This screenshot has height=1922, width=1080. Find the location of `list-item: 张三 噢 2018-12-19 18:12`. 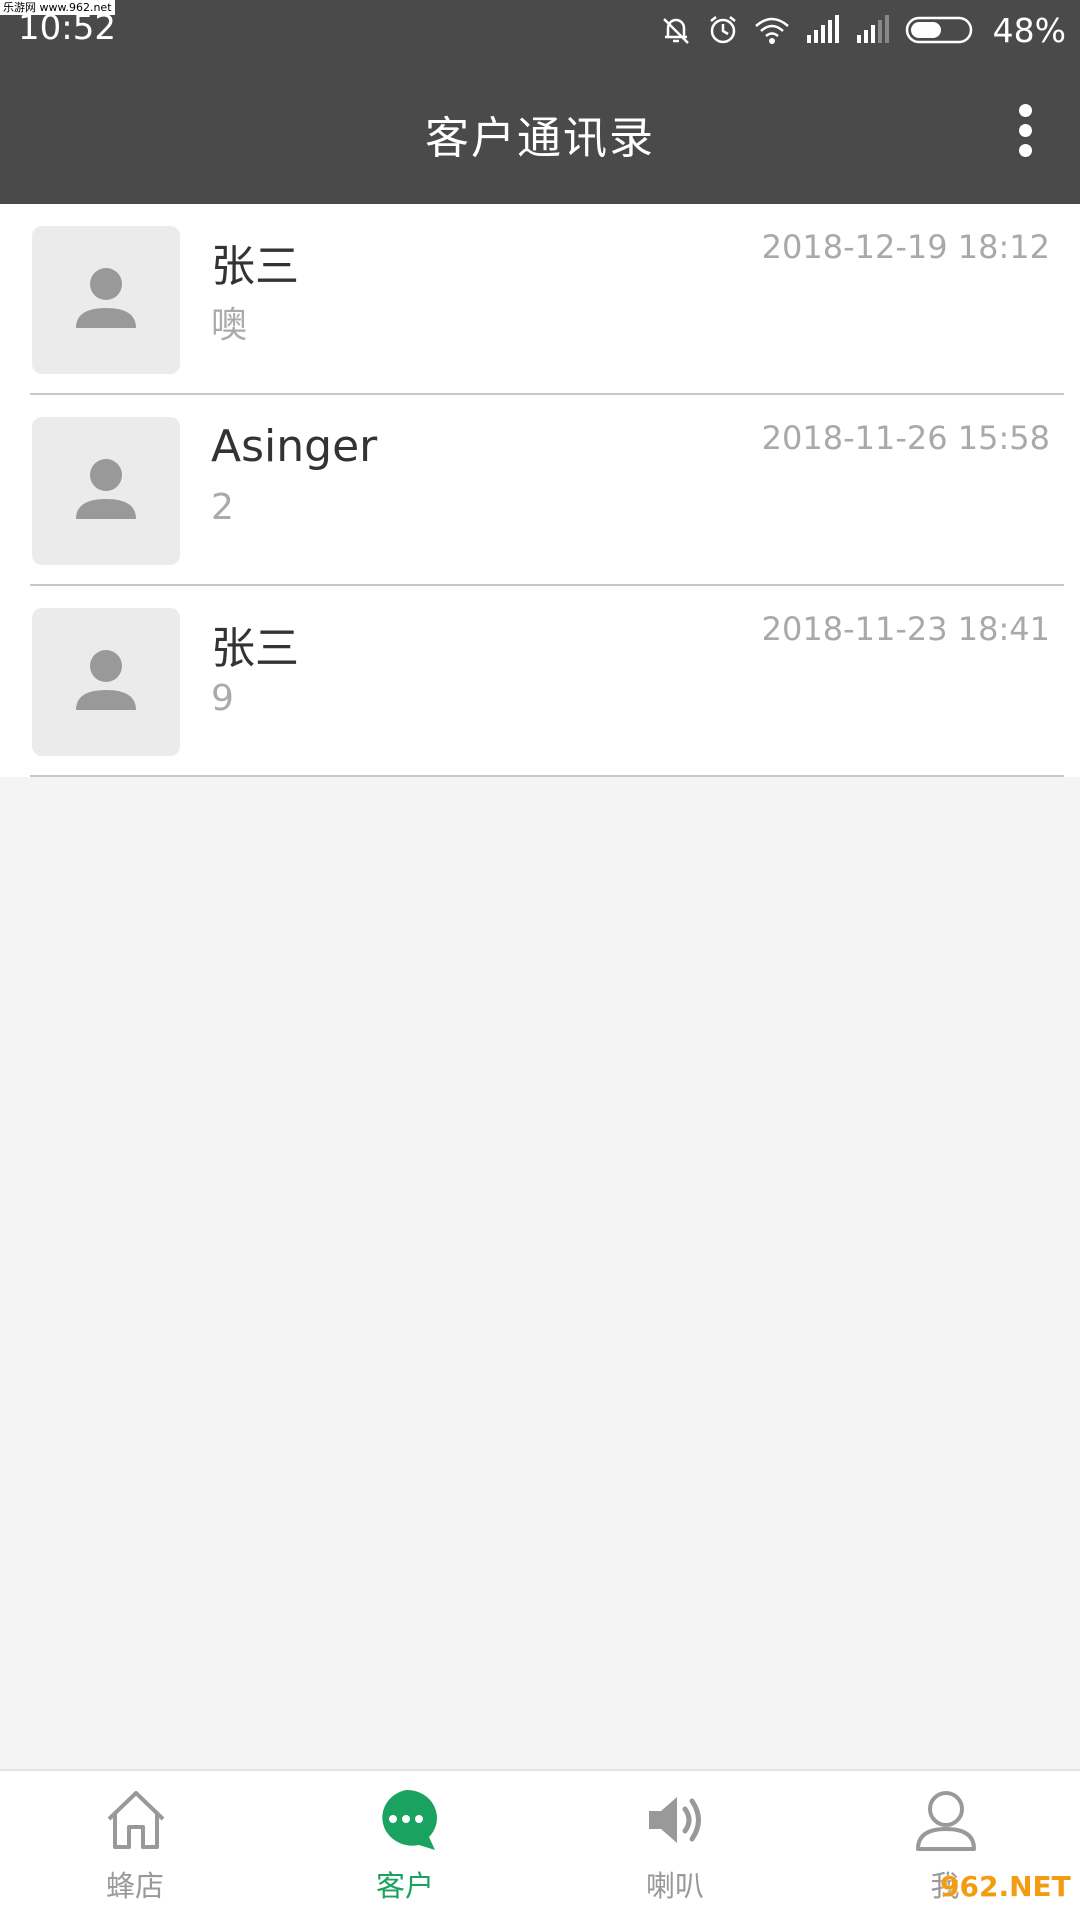

list-item: 张三 噢 2018-12-19 18:12 is located at coordinates (540, 299).